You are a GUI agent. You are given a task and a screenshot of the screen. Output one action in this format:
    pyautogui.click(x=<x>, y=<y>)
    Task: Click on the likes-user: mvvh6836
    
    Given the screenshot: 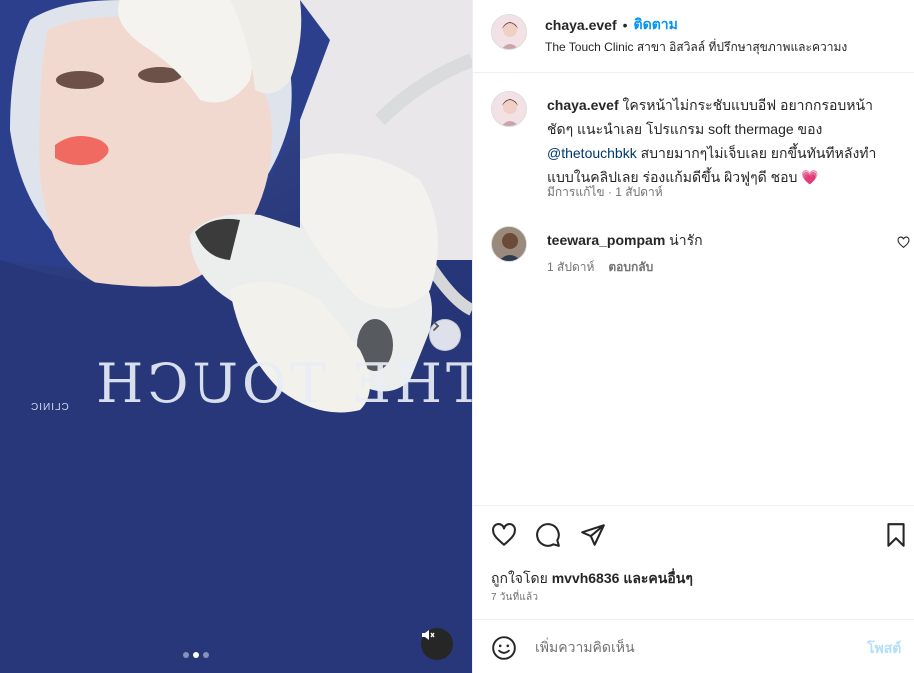 What is the action you would take?
    pyautogui.click(x=586, y=578)
    